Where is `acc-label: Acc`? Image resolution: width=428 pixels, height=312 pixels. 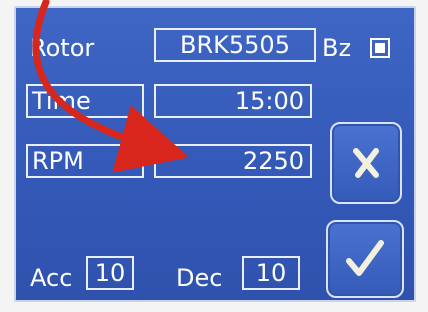
acc-label: Acc is located at coordinates (51, 278).